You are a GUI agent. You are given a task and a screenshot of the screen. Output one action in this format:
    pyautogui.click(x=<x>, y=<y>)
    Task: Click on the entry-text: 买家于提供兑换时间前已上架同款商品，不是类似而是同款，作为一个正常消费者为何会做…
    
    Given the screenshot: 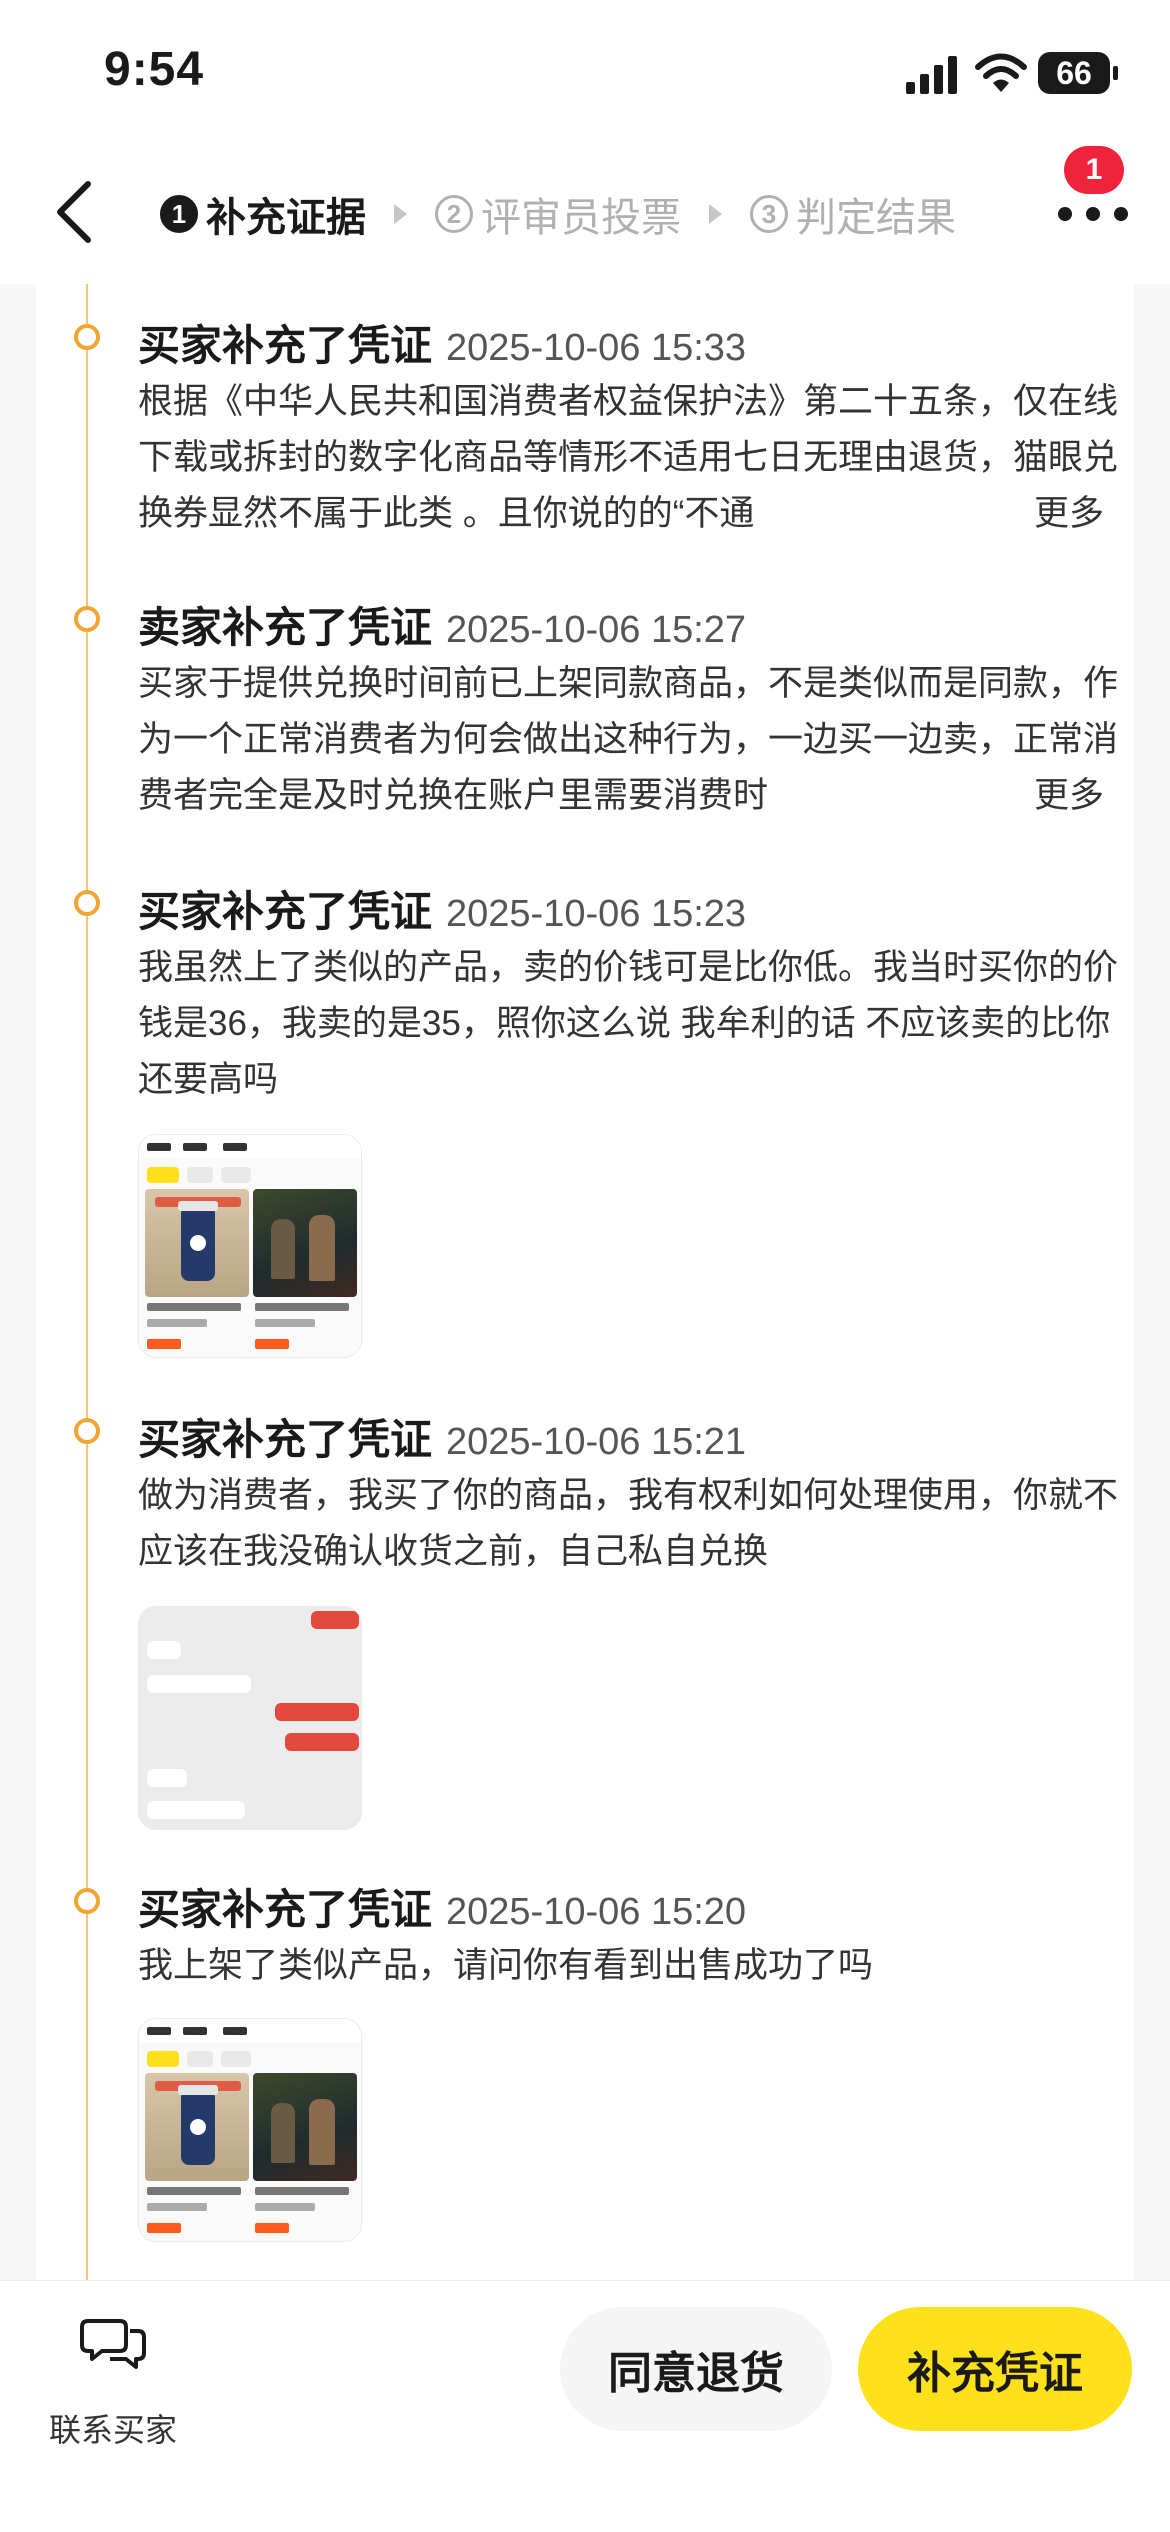 What is the action you would take?
    pyautogui.click(x=632, y=740)
    